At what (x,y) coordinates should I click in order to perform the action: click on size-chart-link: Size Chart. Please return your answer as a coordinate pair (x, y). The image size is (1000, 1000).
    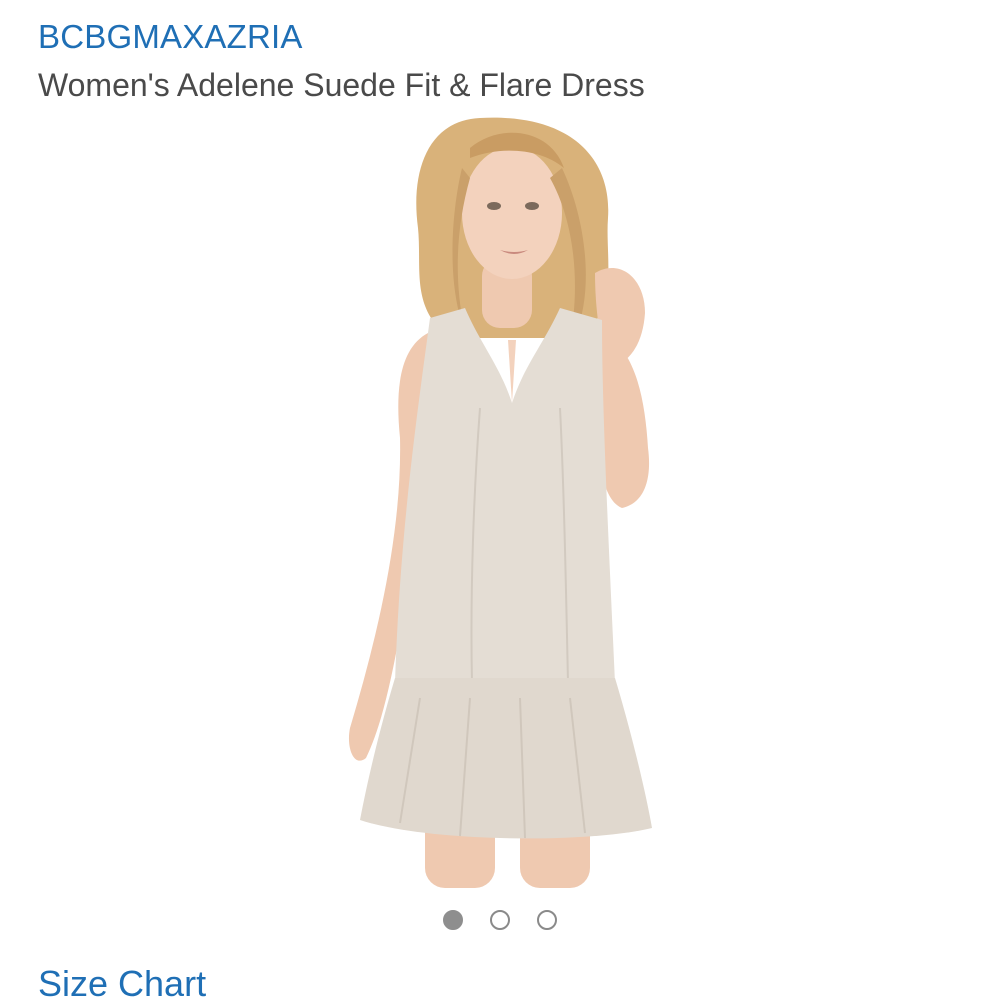
    Looking at the image, I should click on (122, 981).